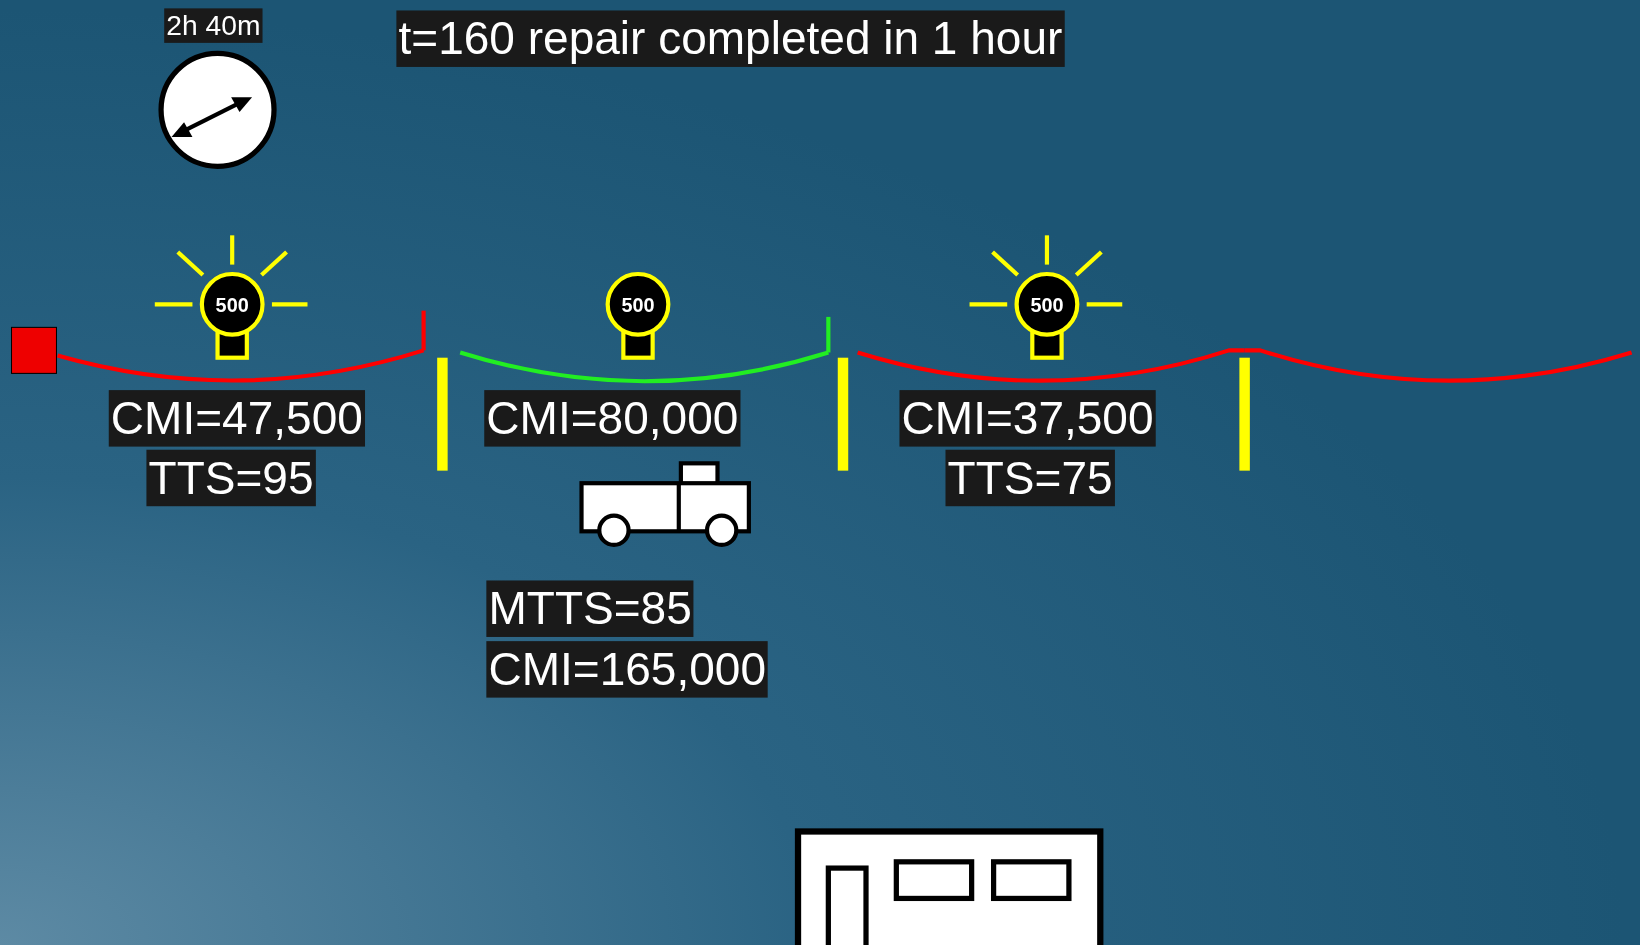 This screenshot has width=1640, height=945. What do you see at coordinates (590, 608) in the screenshot?
I see `crew-stat: MTTS=85` at bounding box center [590, 608].